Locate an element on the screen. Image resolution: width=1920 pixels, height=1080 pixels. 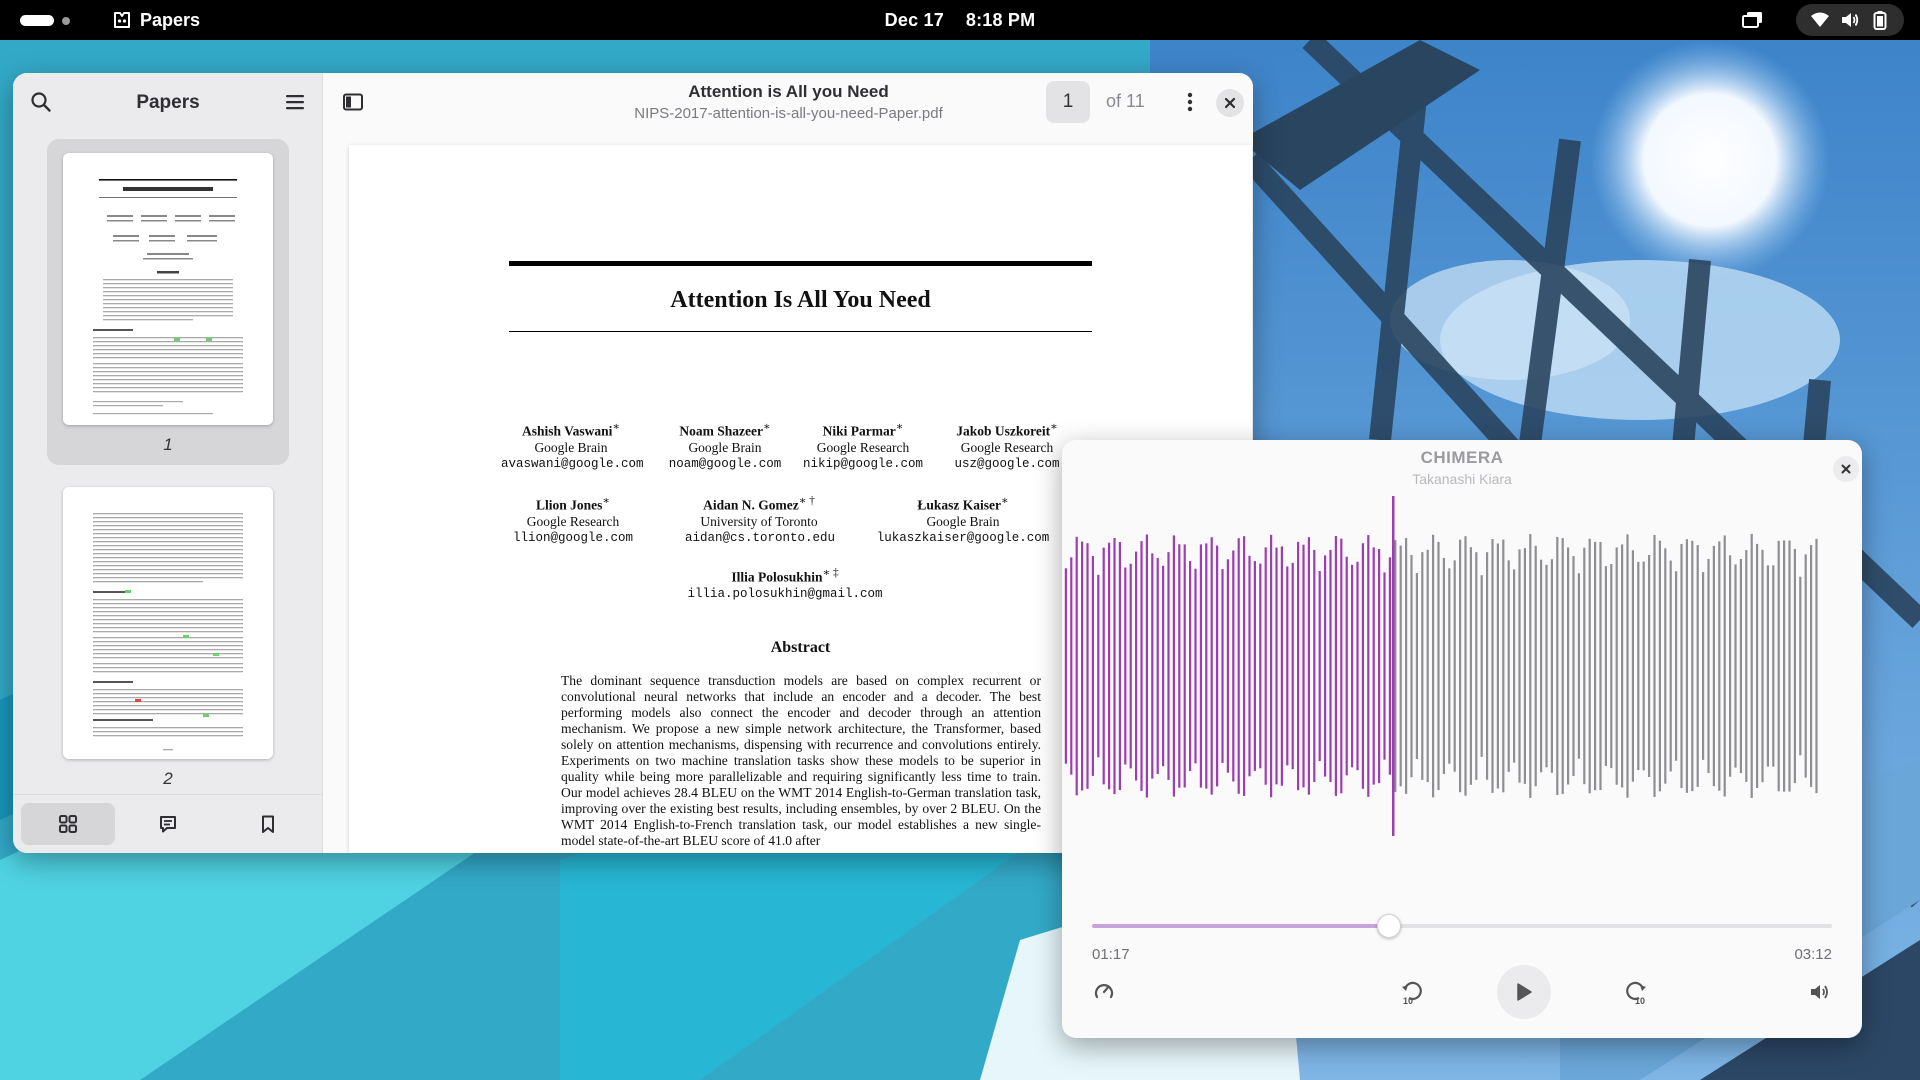
forward-10-button: 10 is located at coordinates (1636, 992).